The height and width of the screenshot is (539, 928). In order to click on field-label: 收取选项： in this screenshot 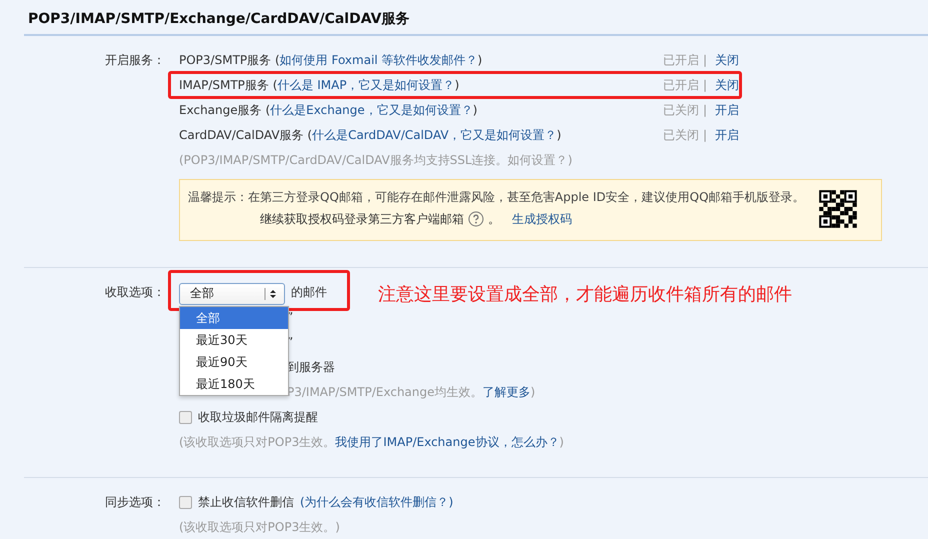, I will do `click(134, 292)`.